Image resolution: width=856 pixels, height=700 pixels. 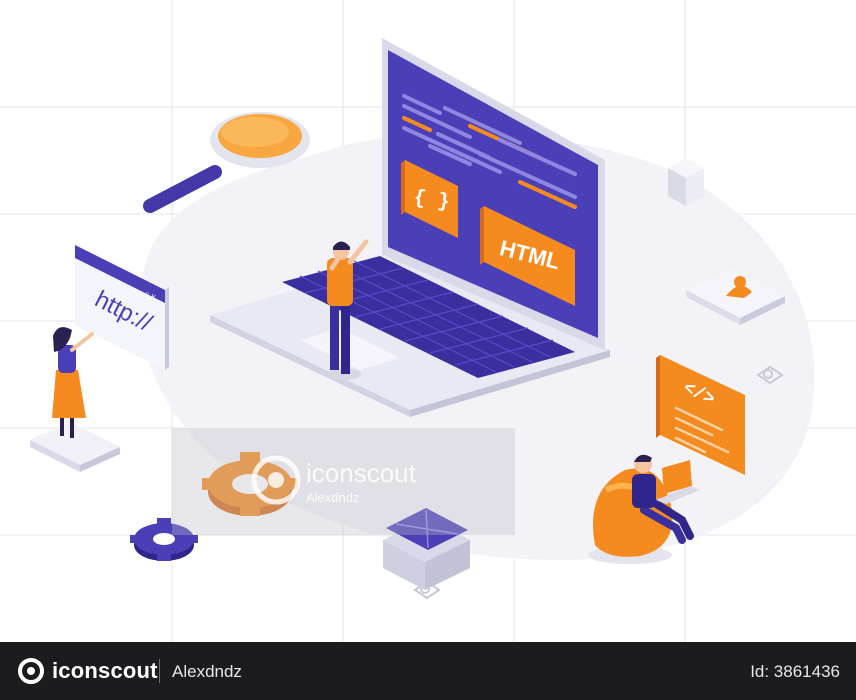 I want to click on cube-icon, so click(x=686, y=182).